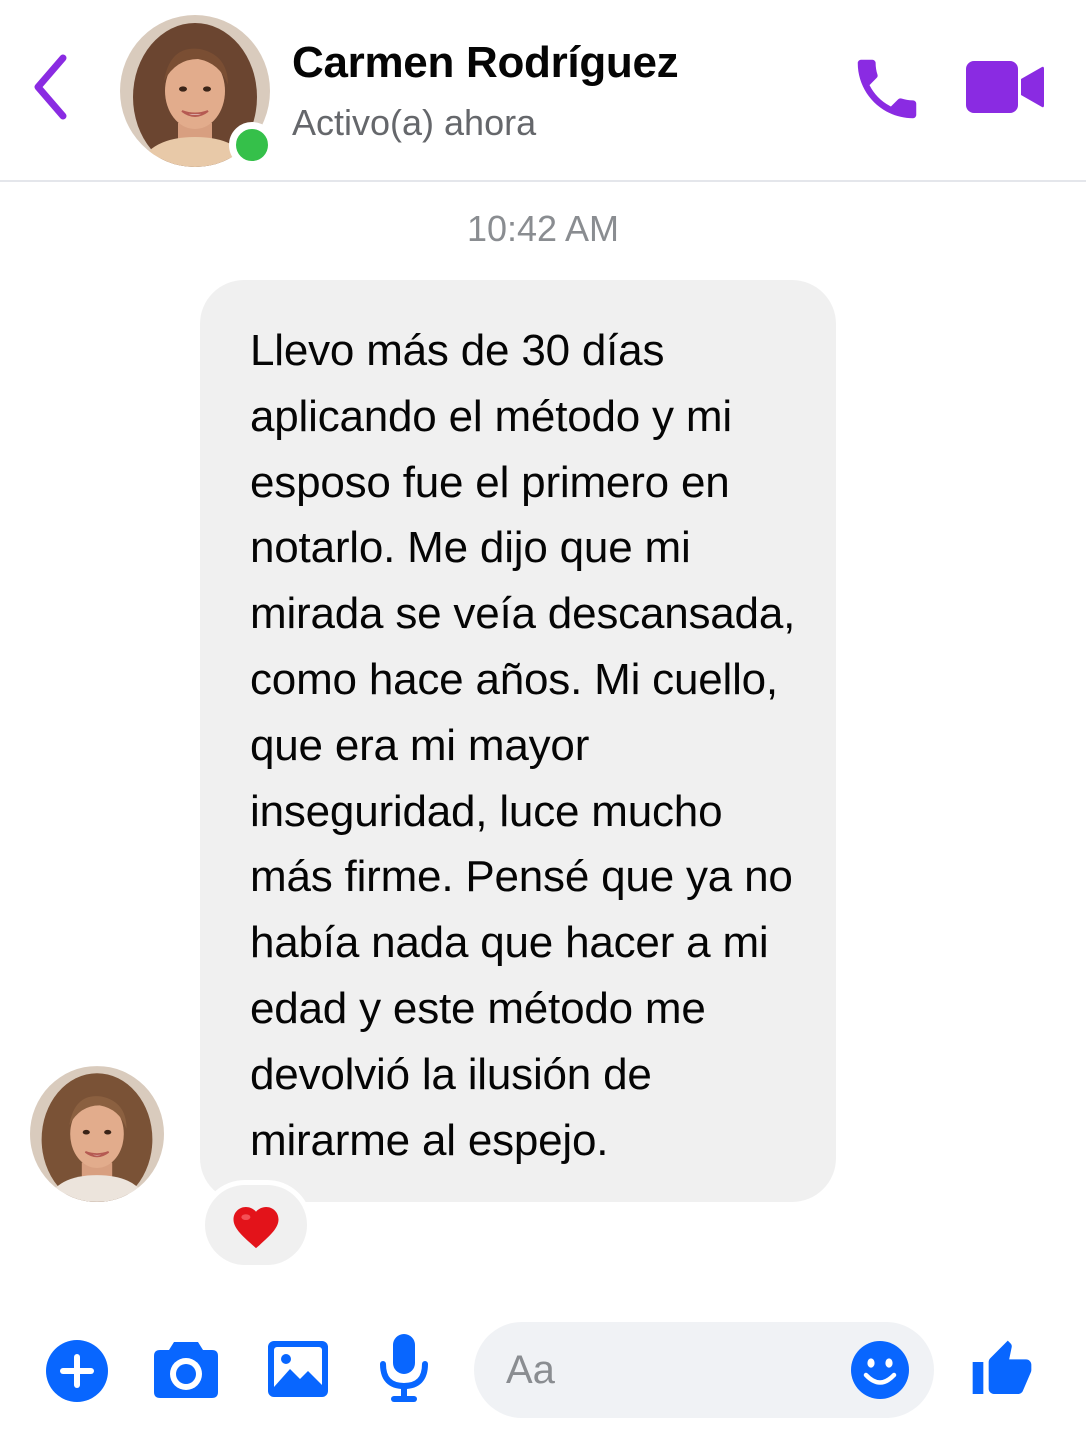 The width and height of the screenshot is (1086, 1448). I want to click on voice-call-button, so click(887, 89).